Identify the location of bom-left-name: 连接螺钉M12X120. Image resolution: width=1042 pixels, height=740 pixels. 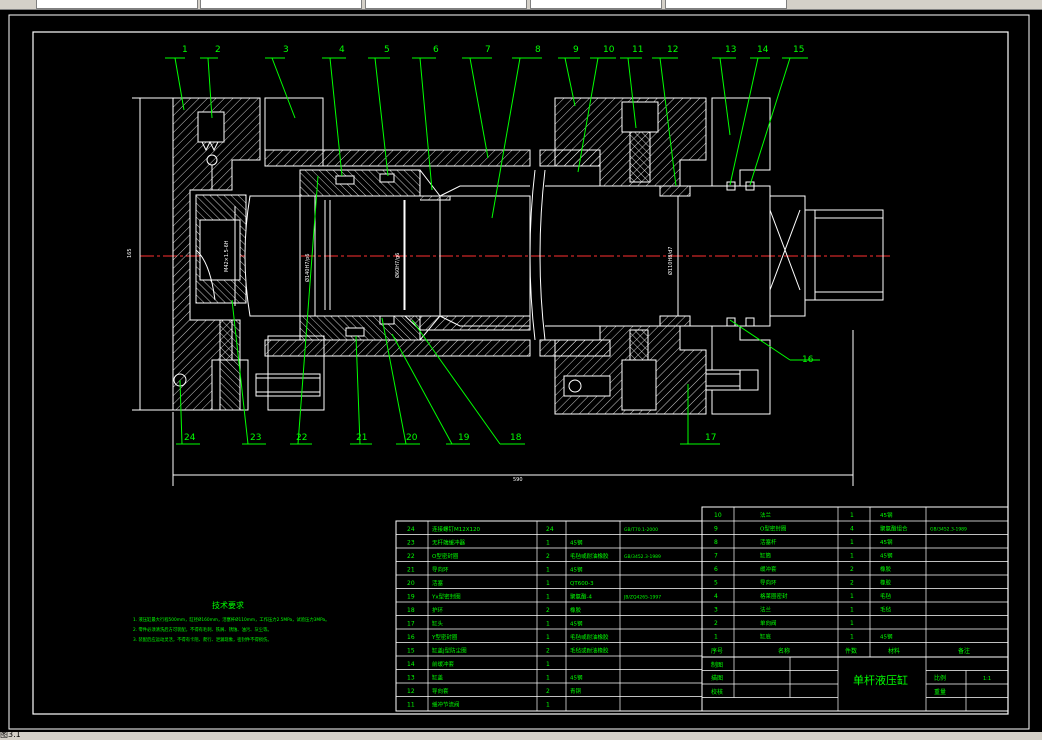
(456, 529).